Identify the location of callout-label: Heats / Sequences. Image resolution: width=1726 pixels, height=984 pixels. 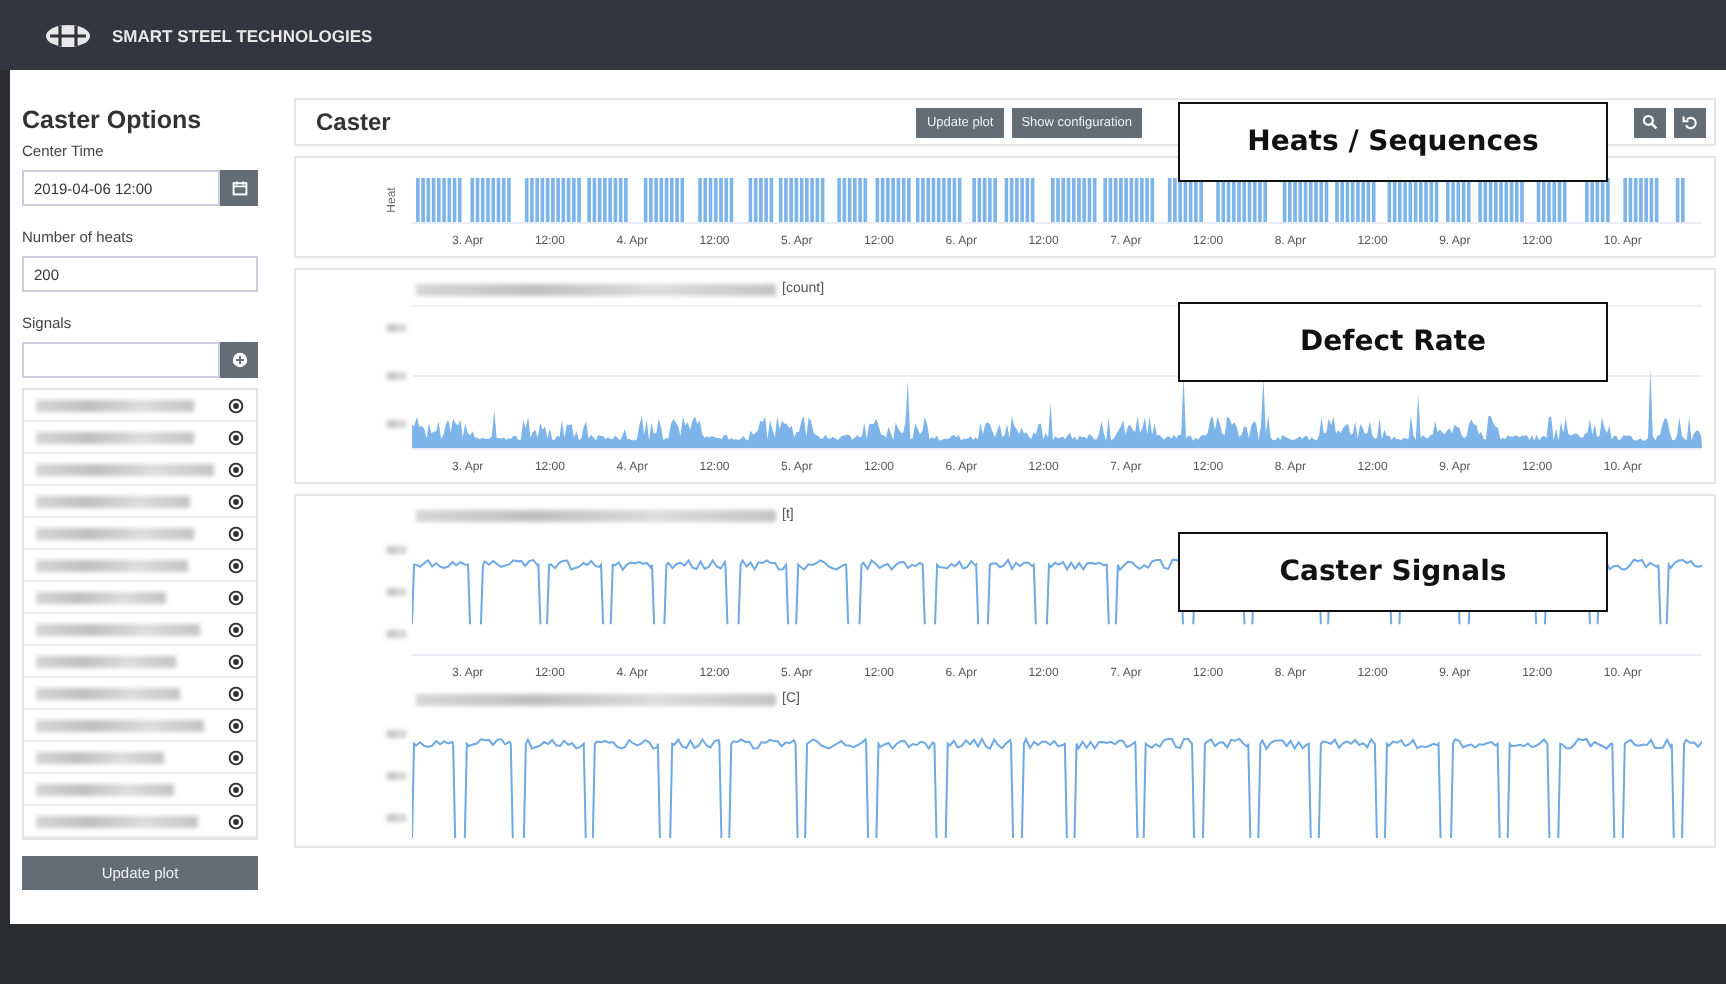
(1393, 142).